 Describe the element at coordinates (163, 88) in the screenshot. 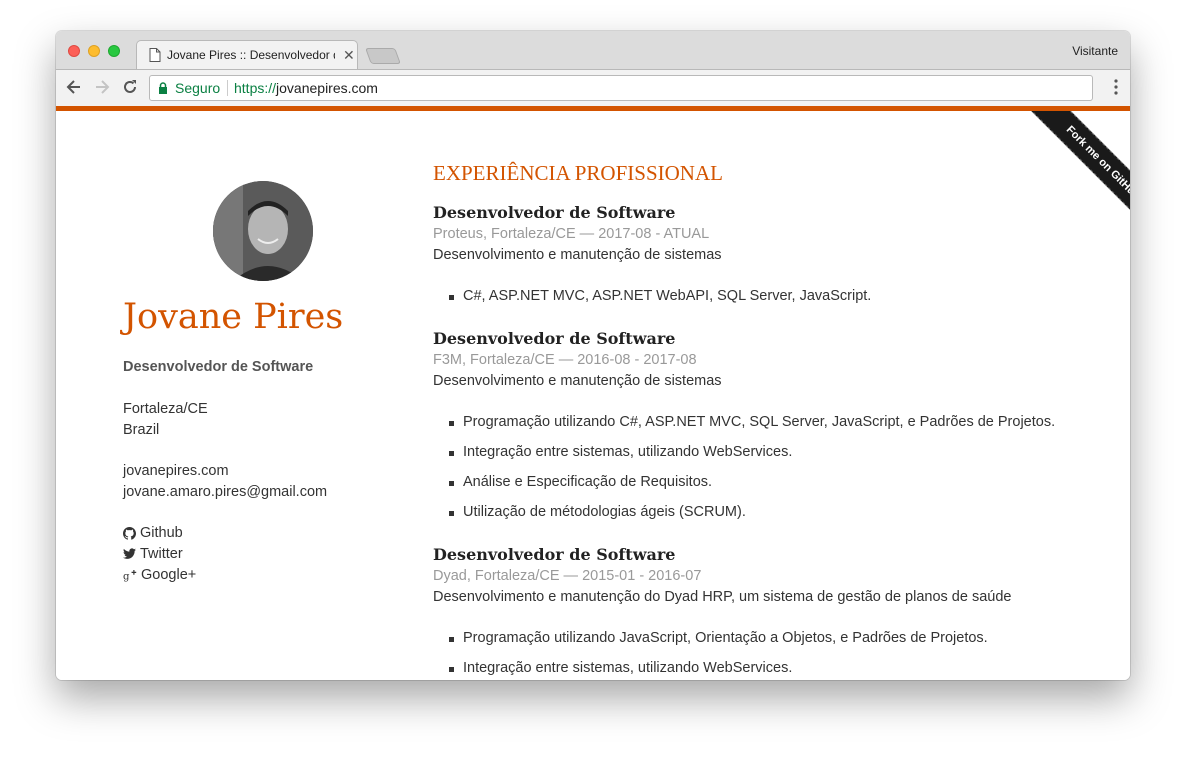

I see `lock-icon` at that location.